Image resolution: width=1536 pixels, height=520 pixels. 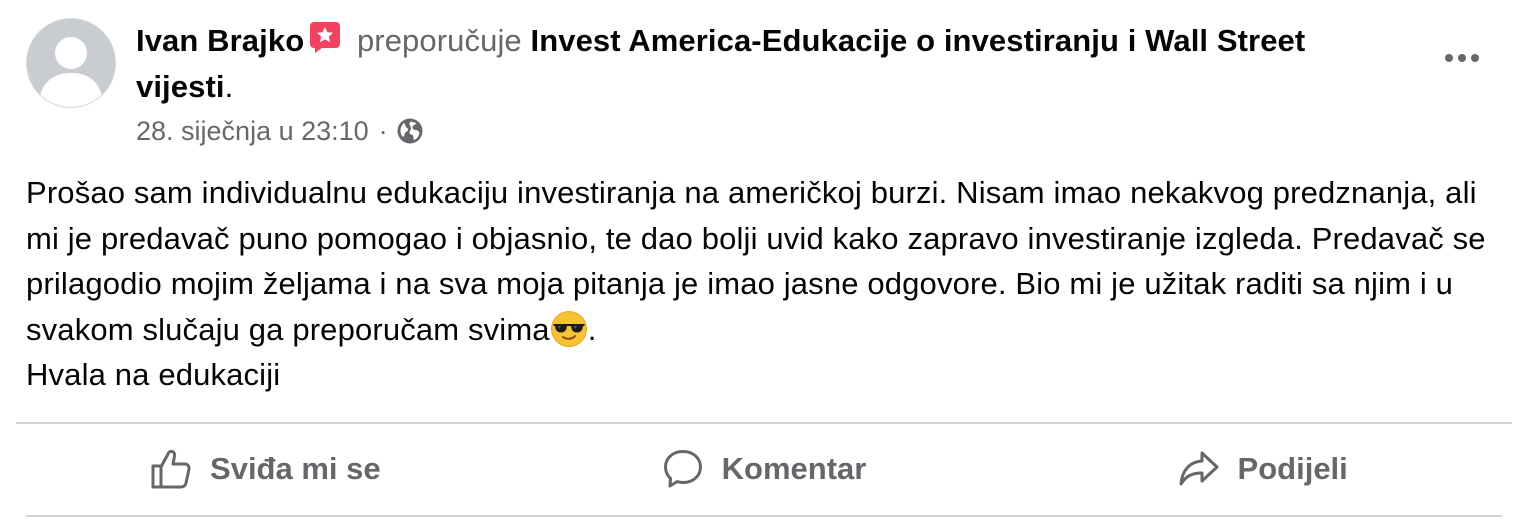 I want to click on default-avatar-icon, so click(x=71, y=63).